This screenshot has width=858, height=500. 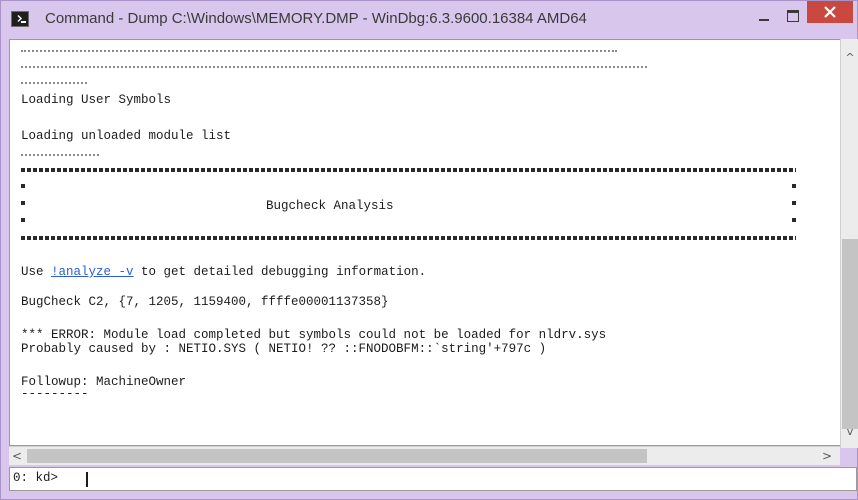 I want to click on banner-border-bottom, so click(x=408, y=238).